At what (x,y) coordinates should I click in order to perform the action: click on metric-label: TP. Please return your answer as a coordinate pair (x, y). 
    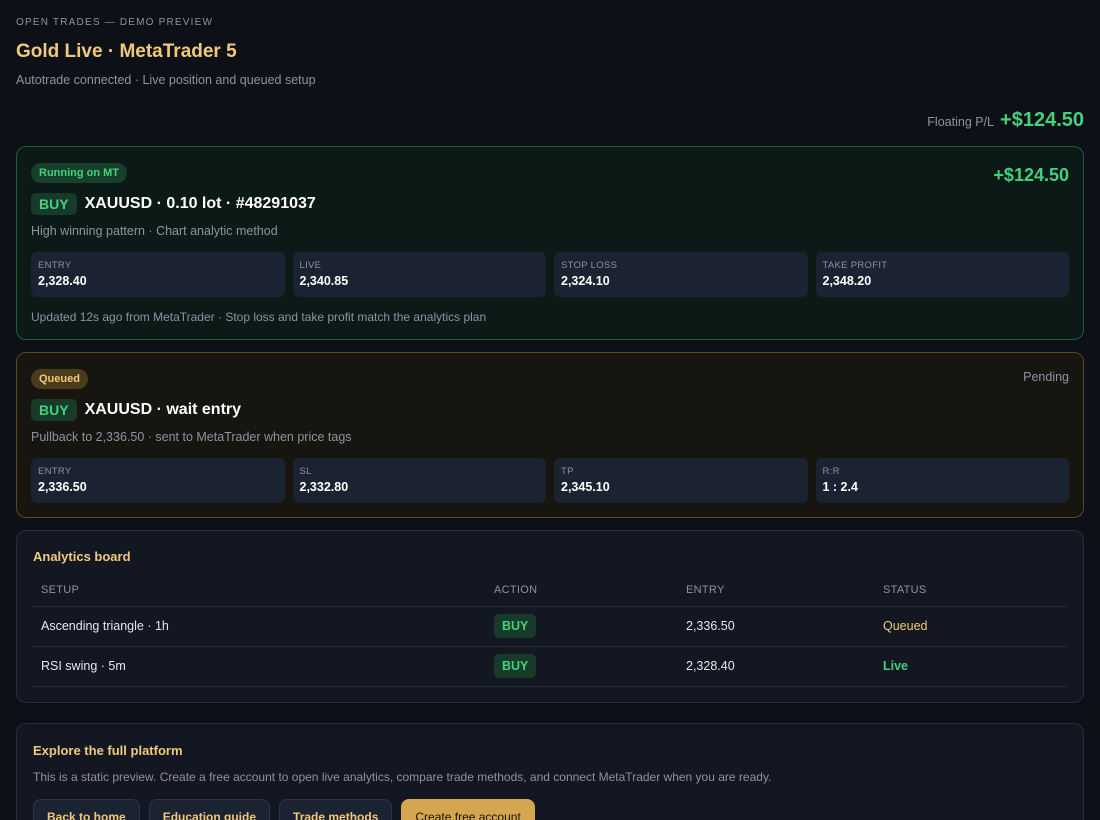
    Looking at the image, I should click on (567, 471).